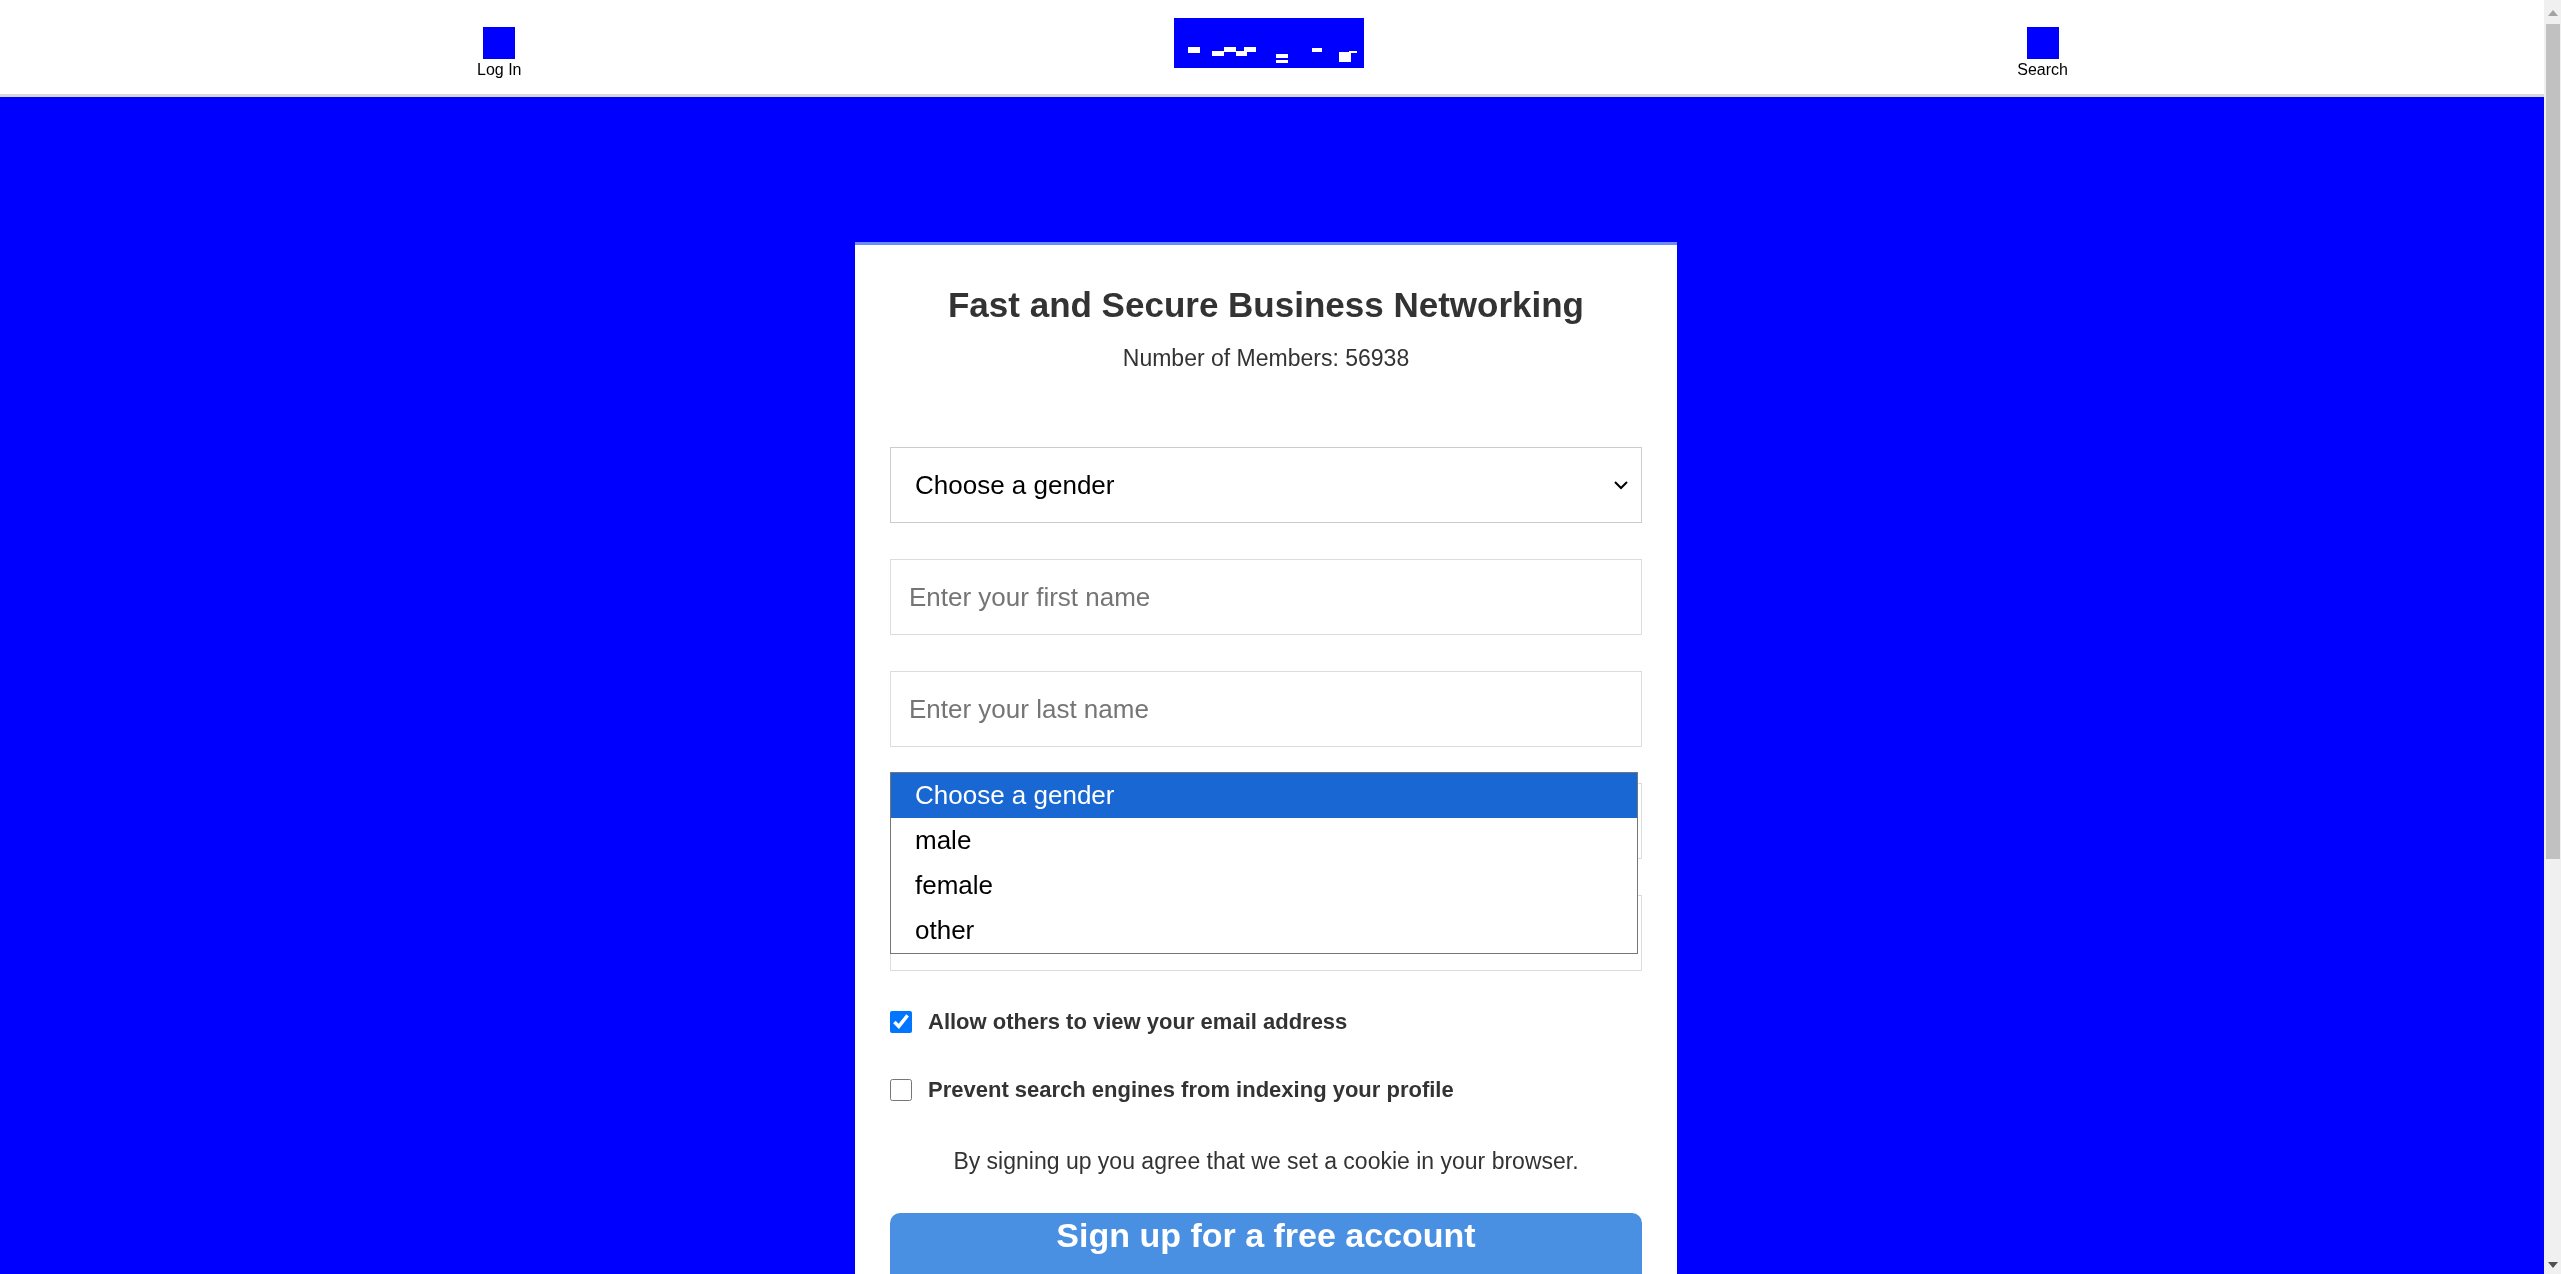 This screenshot has height=1274, width=2561. Describe the element at coordinates (1266, 1162) in the screenshot. I see `cookie-notice: By signing up you agree that we set a cookie in your browser.` at that location.